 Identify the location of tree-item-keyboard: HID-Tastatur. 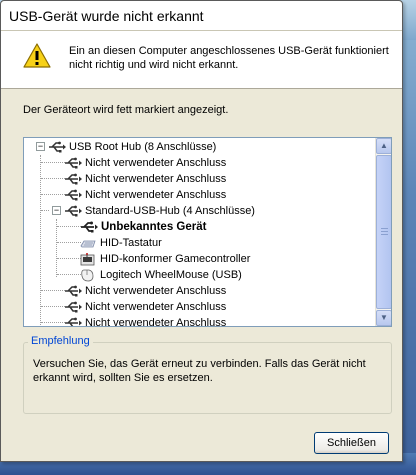
(121, 243).